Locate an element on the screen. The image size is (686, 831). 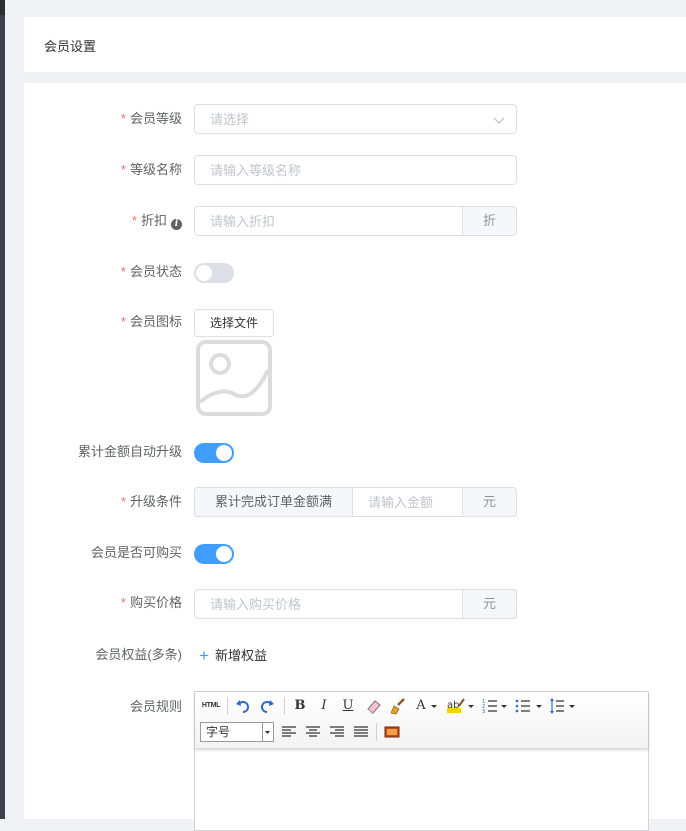
add-benefit-label: 新增权益 is located at coordinates (240, 655).